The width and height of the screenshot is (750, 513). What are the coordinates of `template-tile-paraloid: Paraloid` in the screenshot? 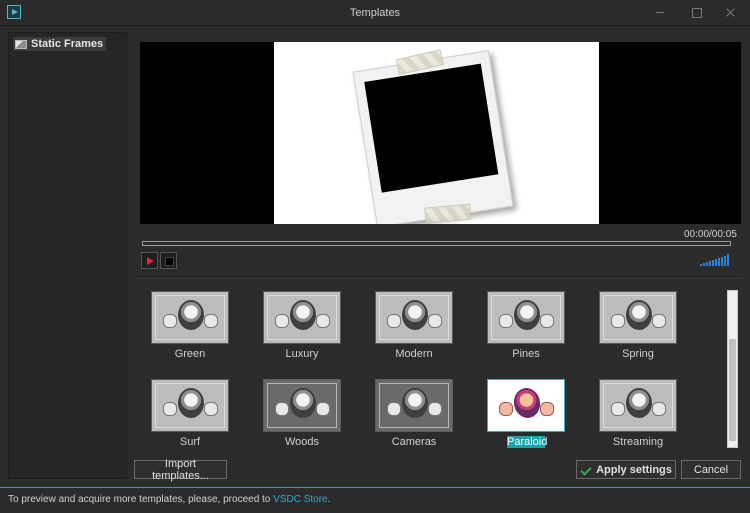 It's located at (526, 411).